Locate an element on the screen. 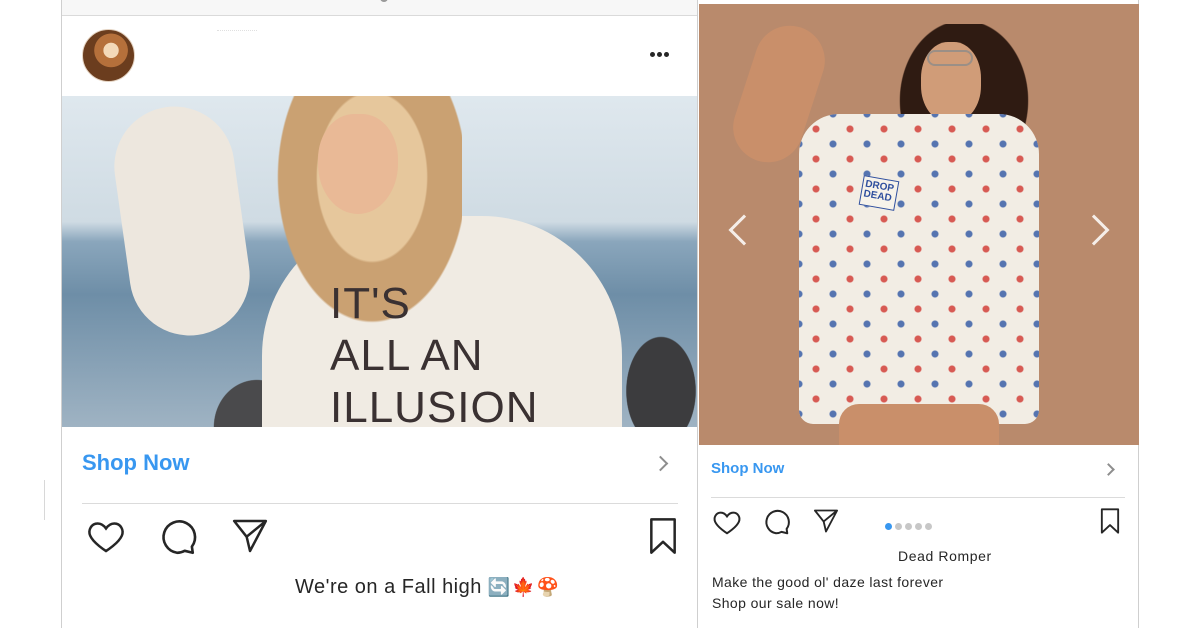 This screenshot has height=628, width=1200. mushroom-emoji: 🍄 is located at coordinates (549, 587).